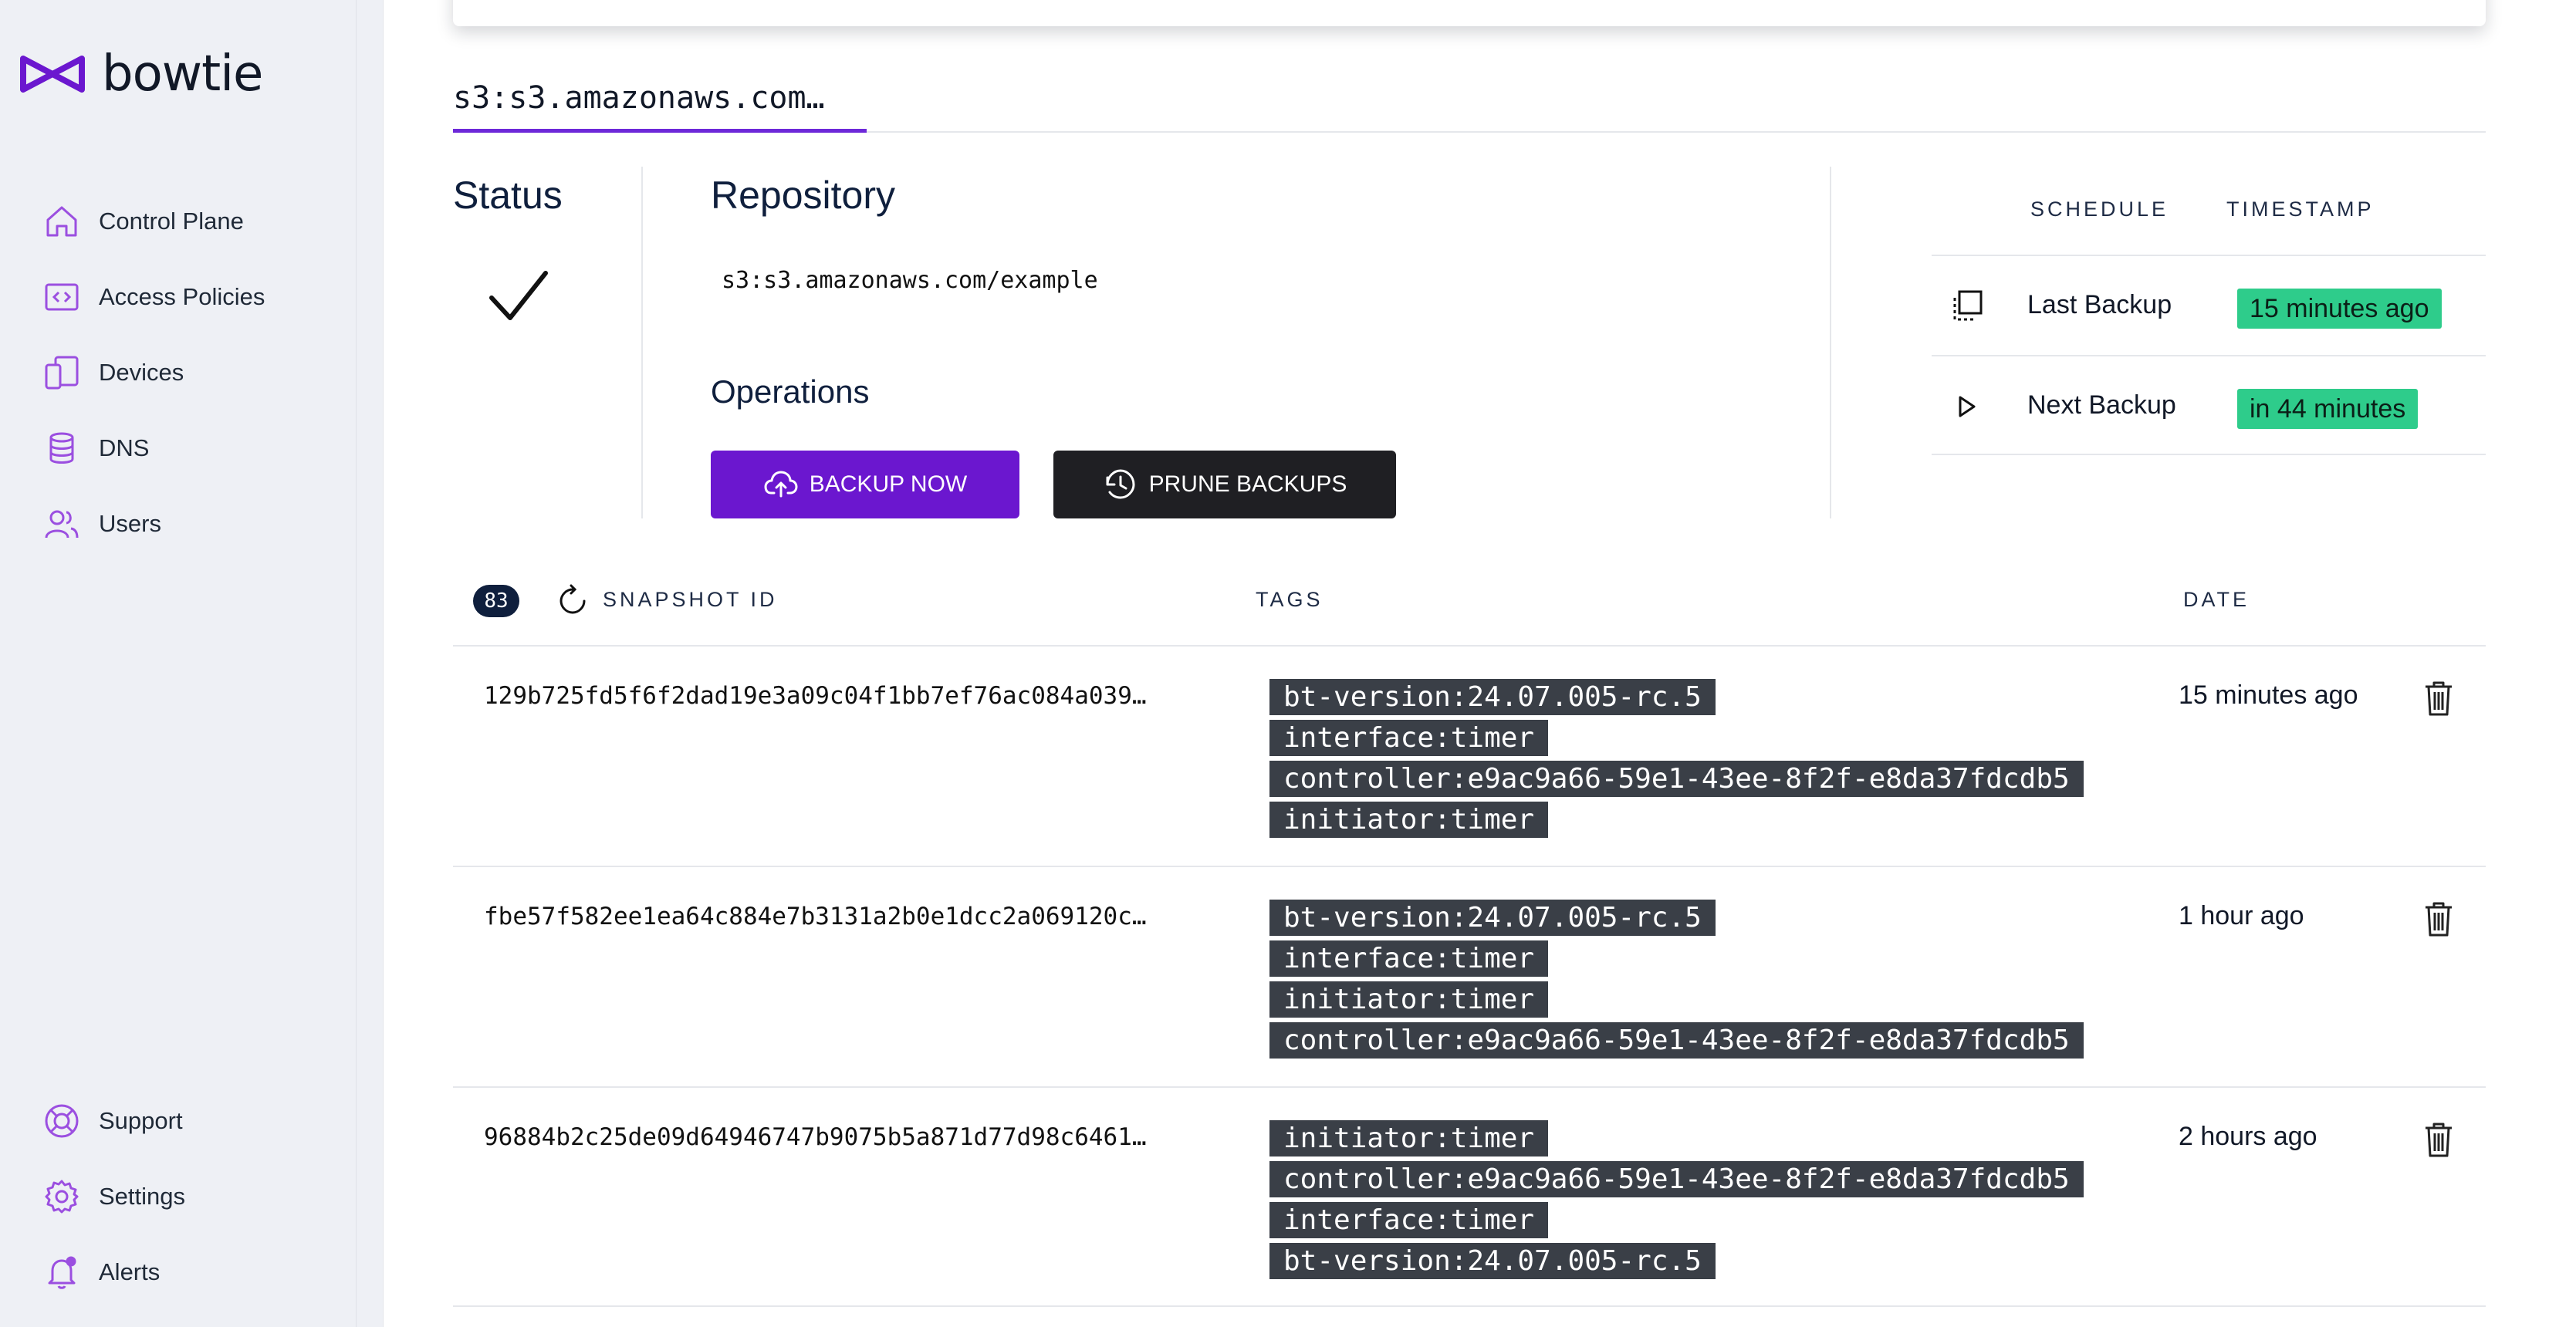  Describe the element at coordinates (130, 523) in the screenshot. I see `sidebar-item-label: Users` at that location.